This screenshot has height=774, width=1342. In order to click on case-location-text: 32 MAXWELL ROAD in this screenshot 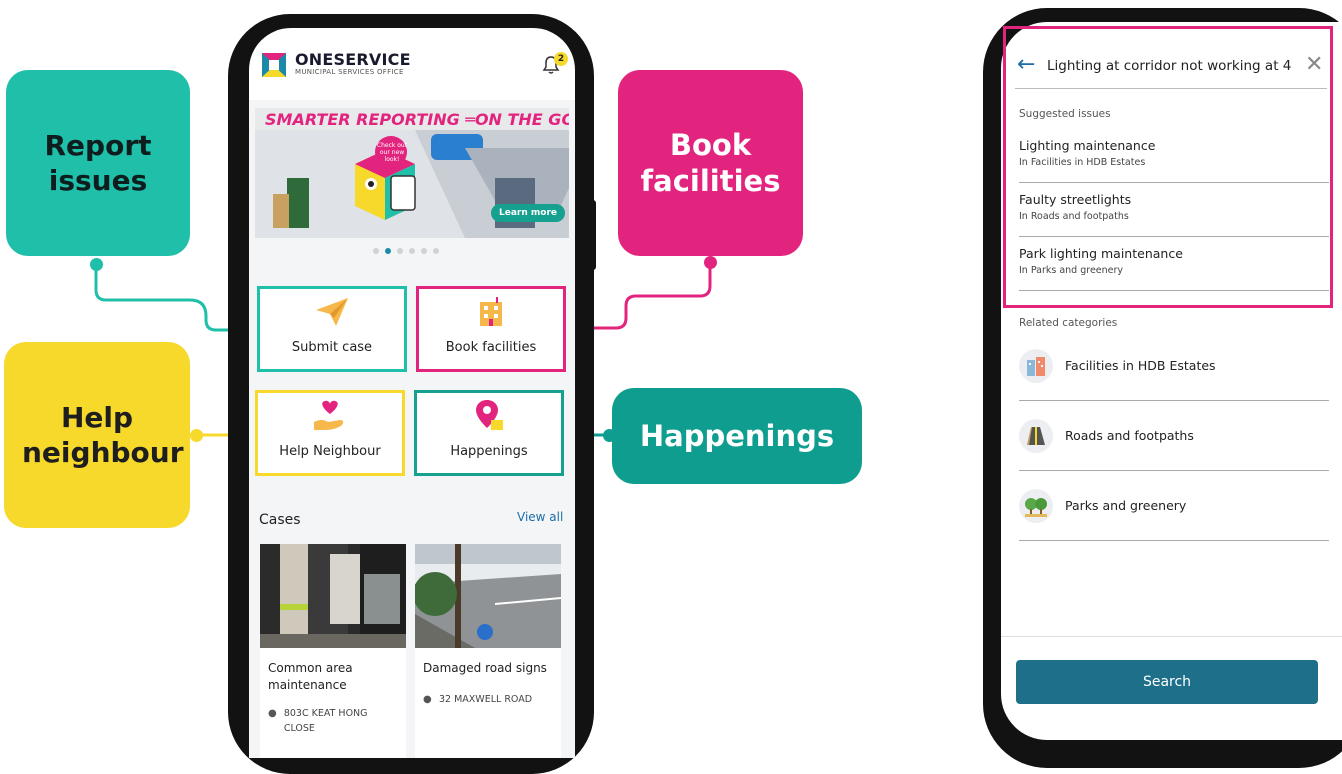, I will do `click(486, 699)`.